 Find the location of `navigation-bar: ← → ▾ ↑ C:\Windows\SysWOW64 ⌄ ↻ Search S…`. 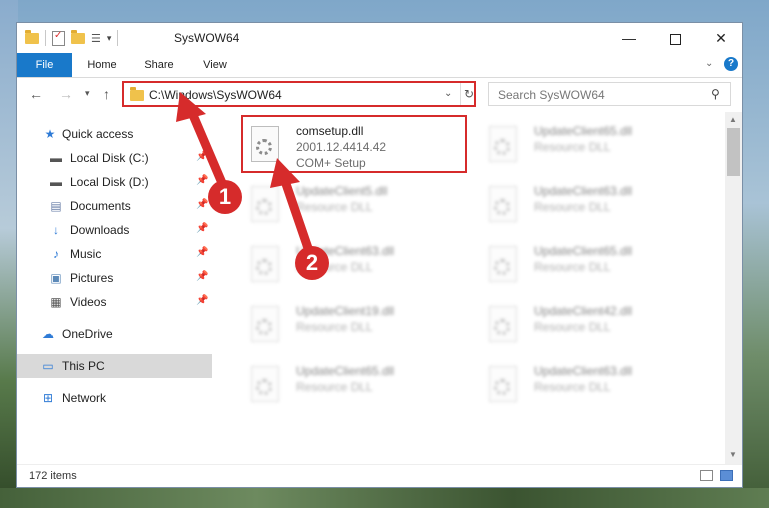

navigation-bar: ← → ▾ ↑ C:\Windows\SysWOW64 ⌄ ↻ Search S… is located at coordinates (379, 95).